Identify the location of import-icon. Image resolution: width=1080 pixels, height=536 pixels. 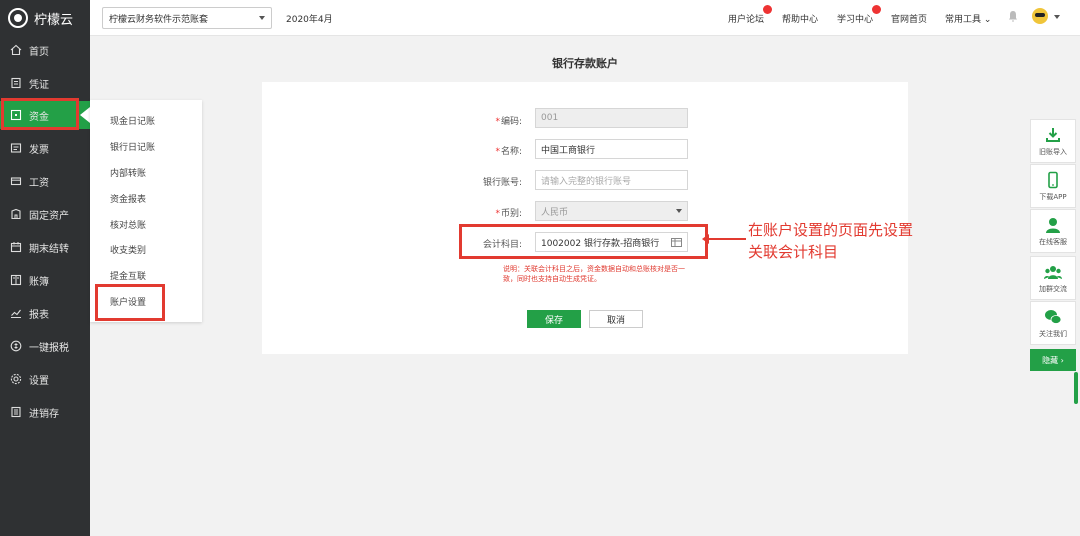
(1053, 134).